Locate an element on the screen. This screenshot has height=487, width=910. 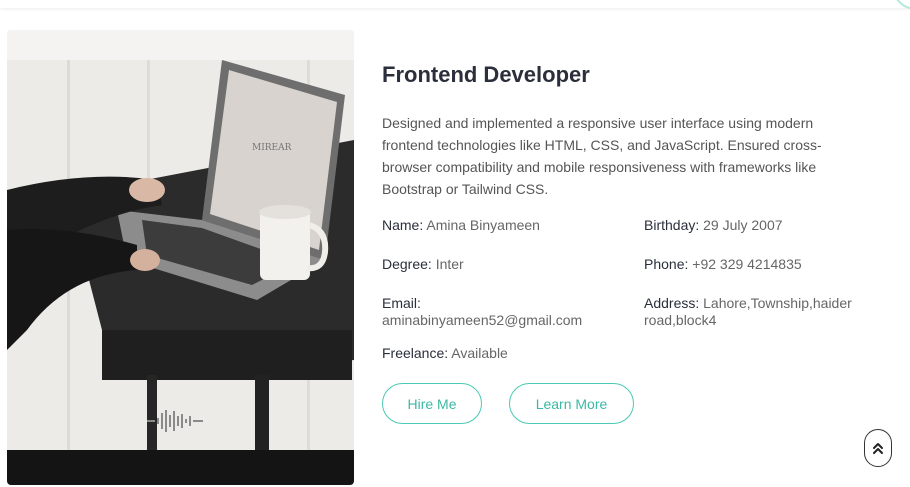
info-birthday: Birthday: 29 July 2007 is located at coordinates (764, 236).